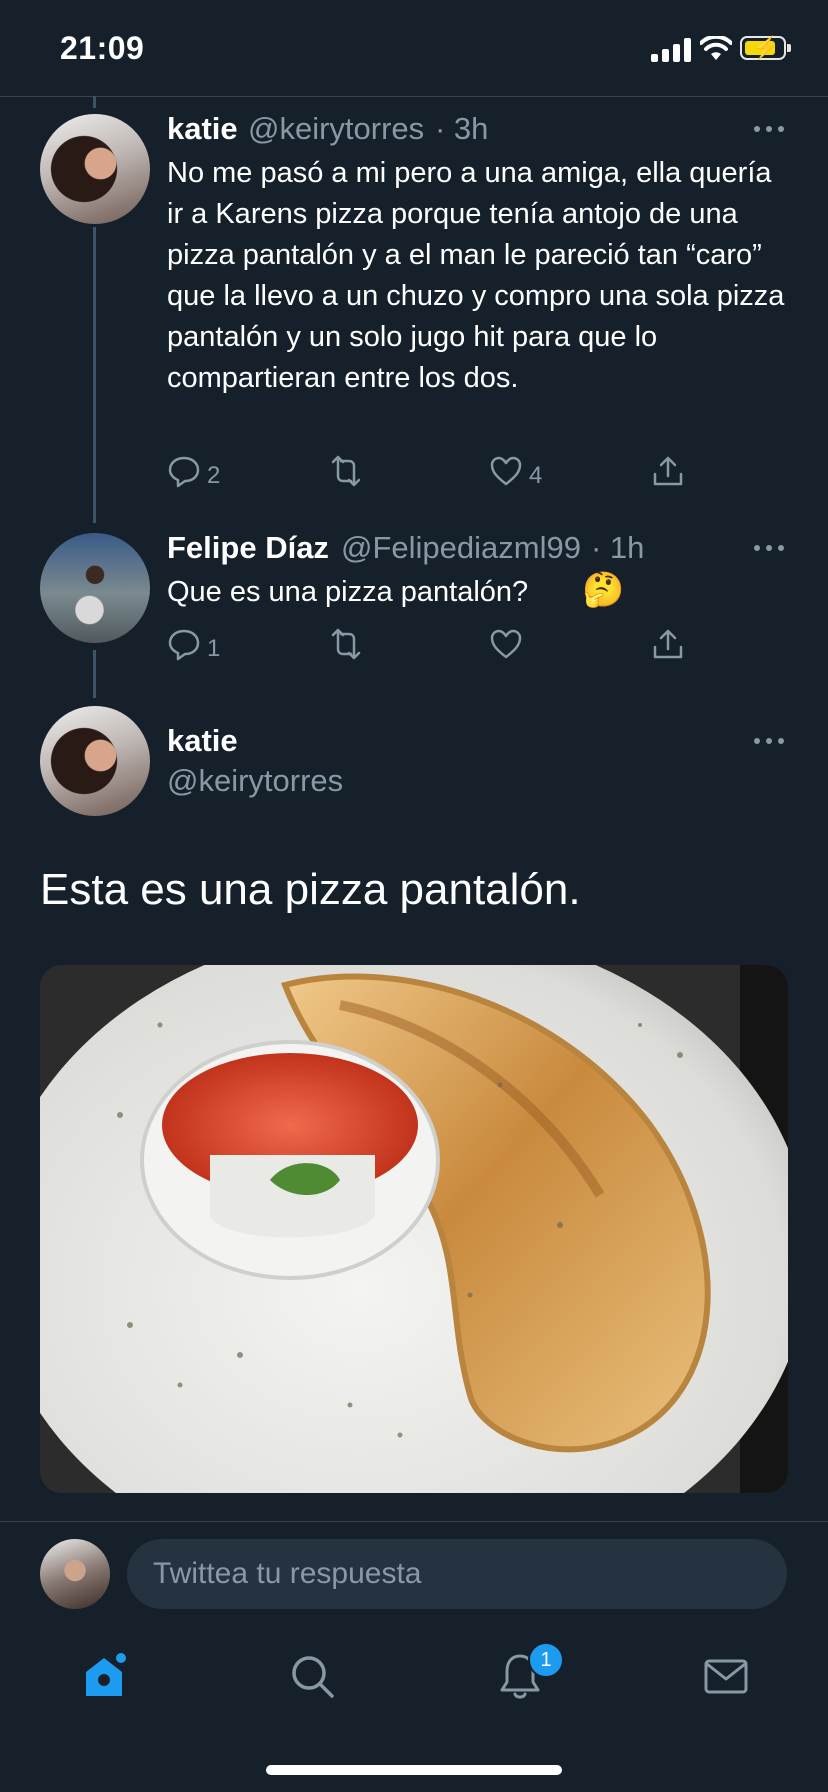 Image resolution: width=828 pixels, height=1792 pixels. What do you see at coordinates (546, 1660) in the screenshot?
I see `notification-badge: 1` at bounding box center [546, 1660].